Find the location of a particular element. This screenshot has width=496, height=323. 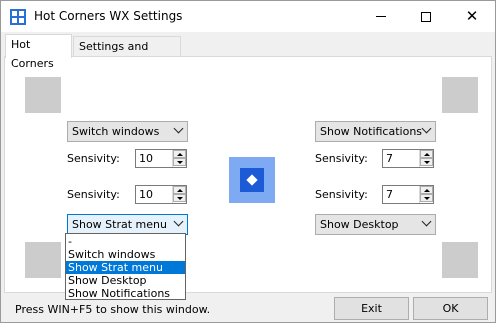

corner-box-bottom-left is located at coordinates (43, 260).